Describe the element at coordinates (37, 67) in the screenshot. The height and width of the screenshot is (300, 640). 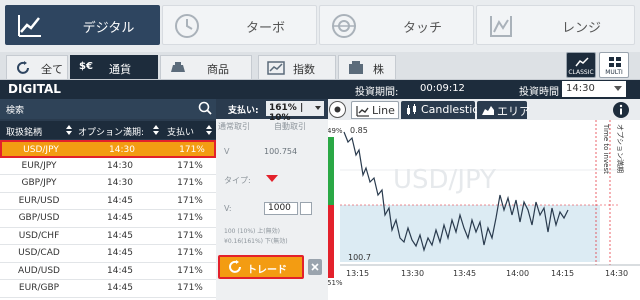
I see `tab-all: 全て` at that location.